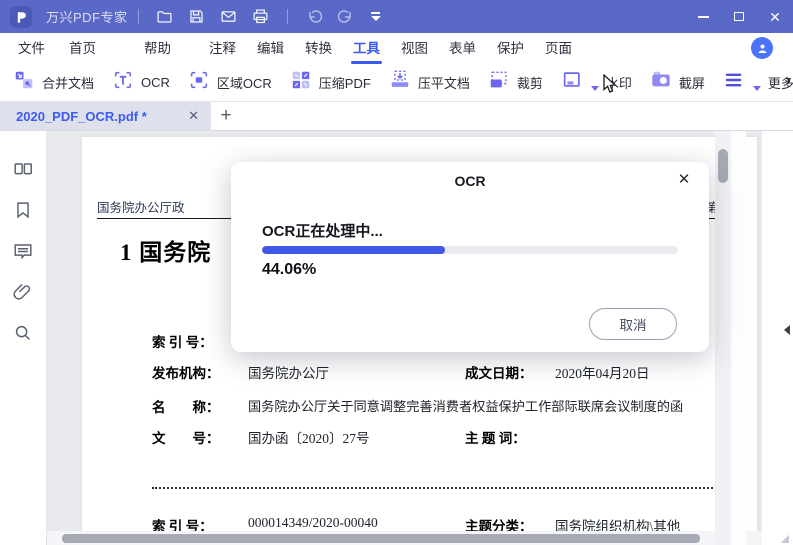 The image size is (793, 545). What do you see at coordinates (396, 48) in the screenshot?
I see `menubar: 文件 首页 帮助 注释 编辑 转换 工具 视图 表单 保护 页面` at bounding box center [396, 48].